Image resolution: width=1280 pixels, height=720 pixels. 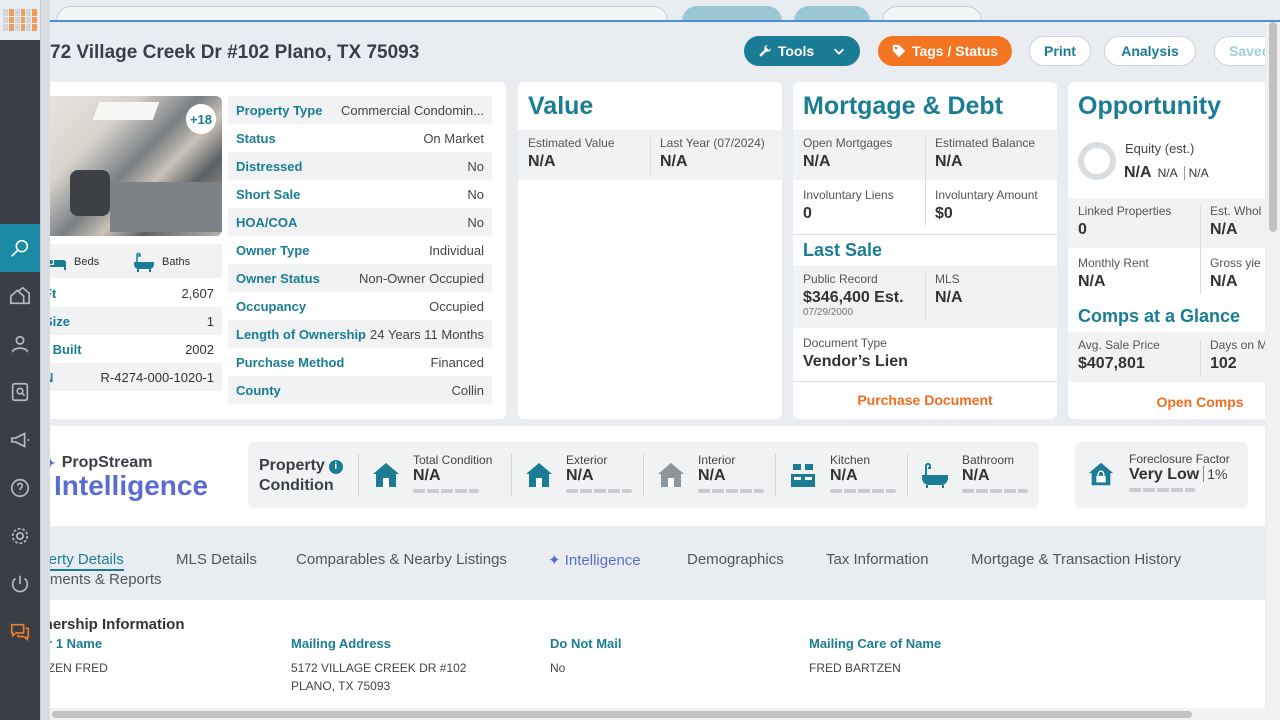 I want to click on top-search-bar, so click(x=665, y=11).